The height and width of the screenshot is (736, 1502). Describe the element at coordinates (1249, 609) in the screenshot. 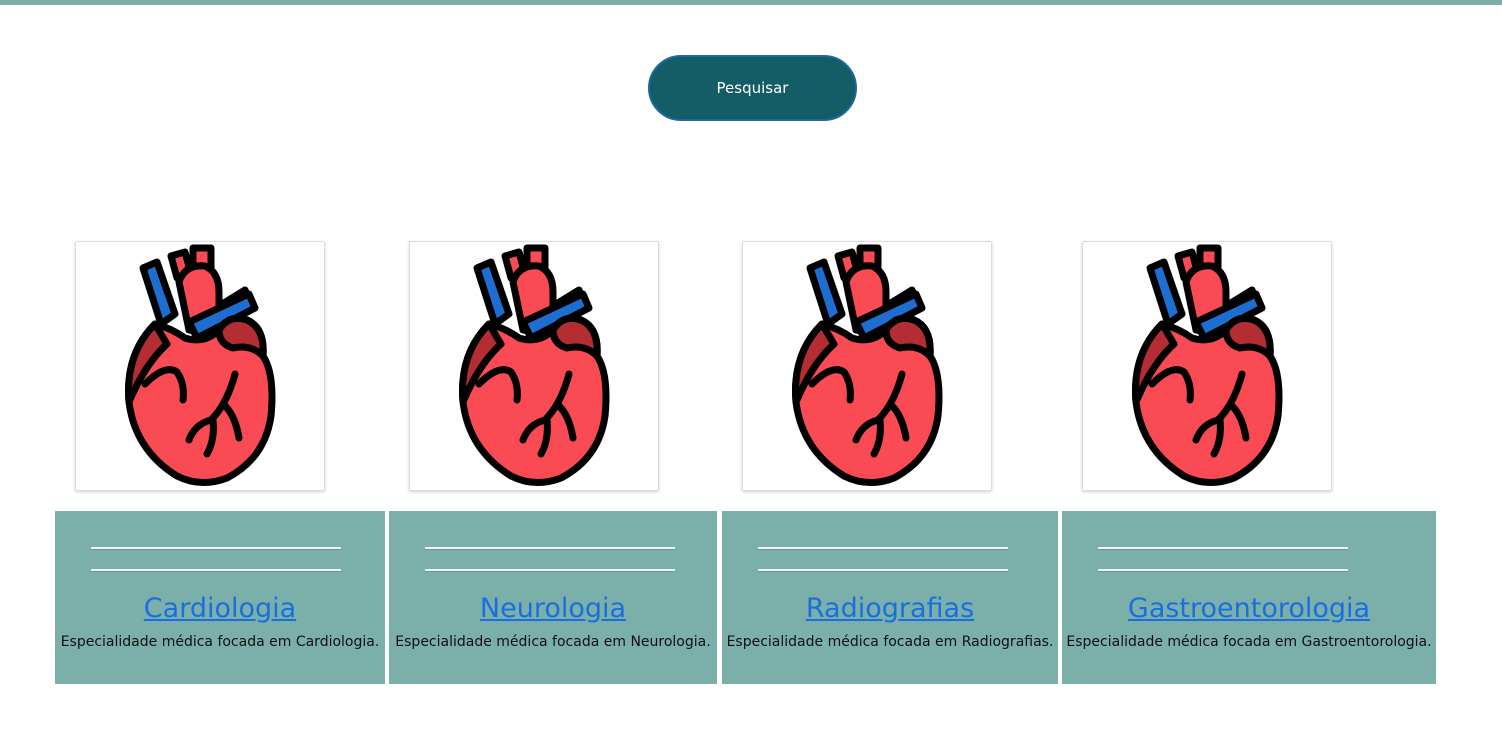

I see `specialty-link: Gastroentorologia` at that location.